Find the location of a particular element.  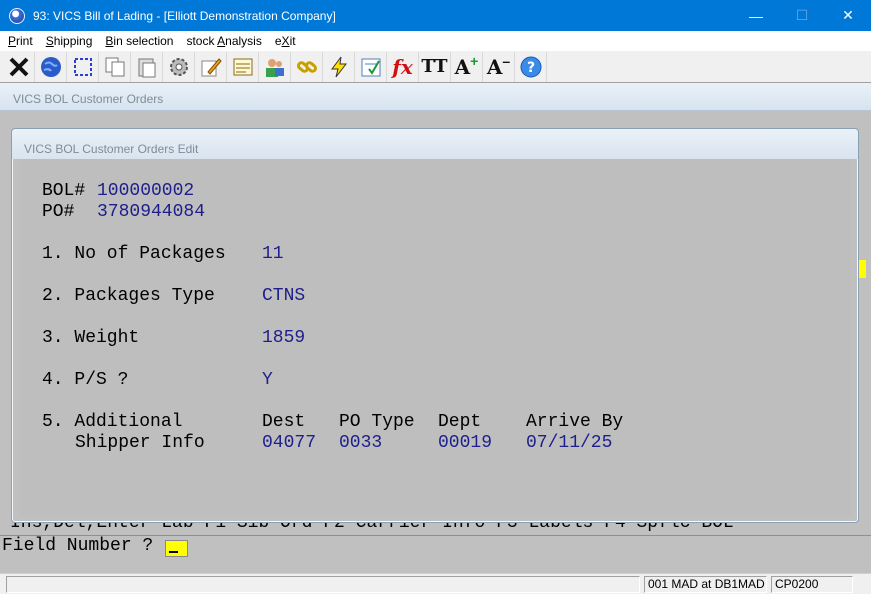

help-icon: ? is located at coordinates (531, 66).